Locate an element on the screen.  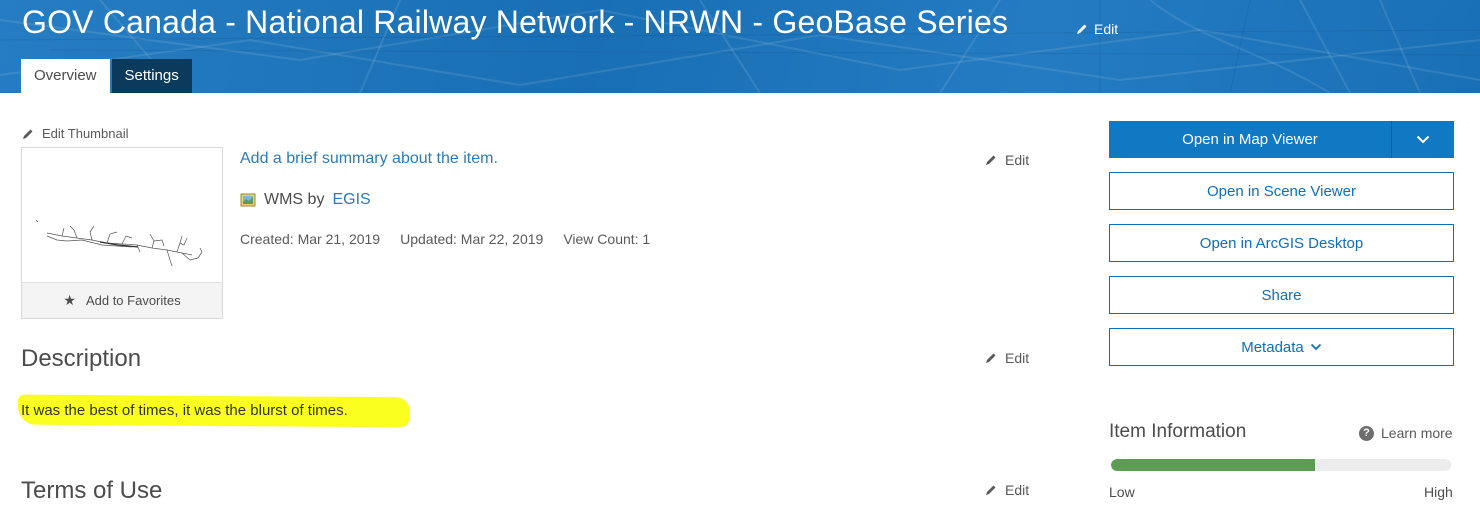
title-edit-label: Edit is located at coordinates (1106, 29).